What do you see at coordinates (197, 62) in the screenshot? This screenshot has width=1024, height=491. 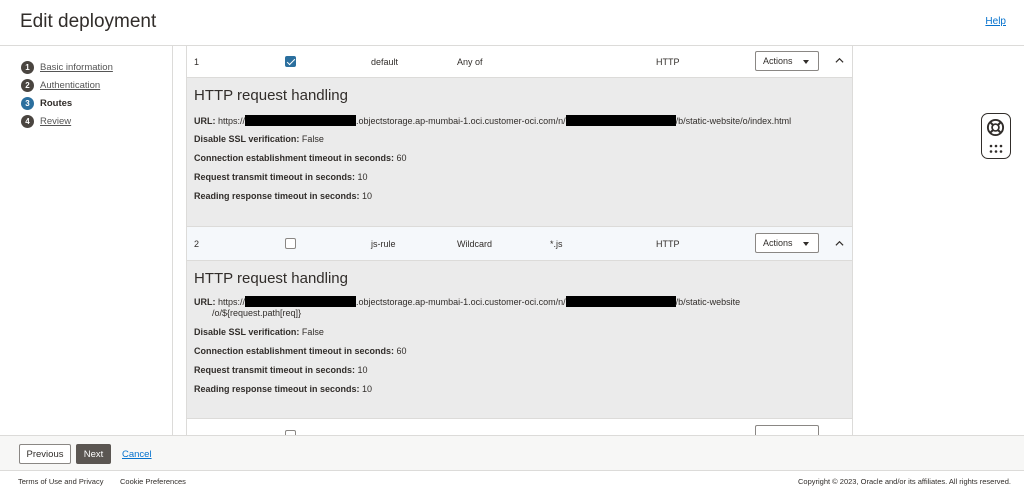 I see `route-index: 1` at bounding box center [197, 62].